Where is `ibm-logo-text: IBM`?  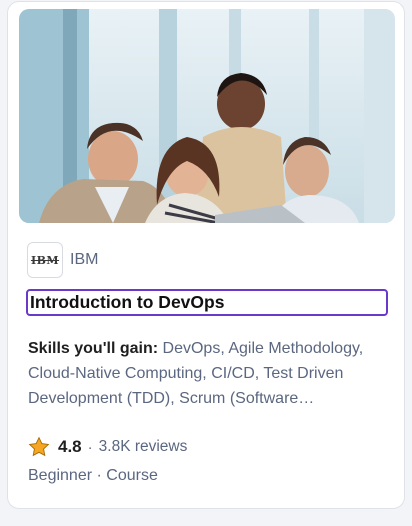 ibm-logo-text: IBM is located at coordinates (45, 260).